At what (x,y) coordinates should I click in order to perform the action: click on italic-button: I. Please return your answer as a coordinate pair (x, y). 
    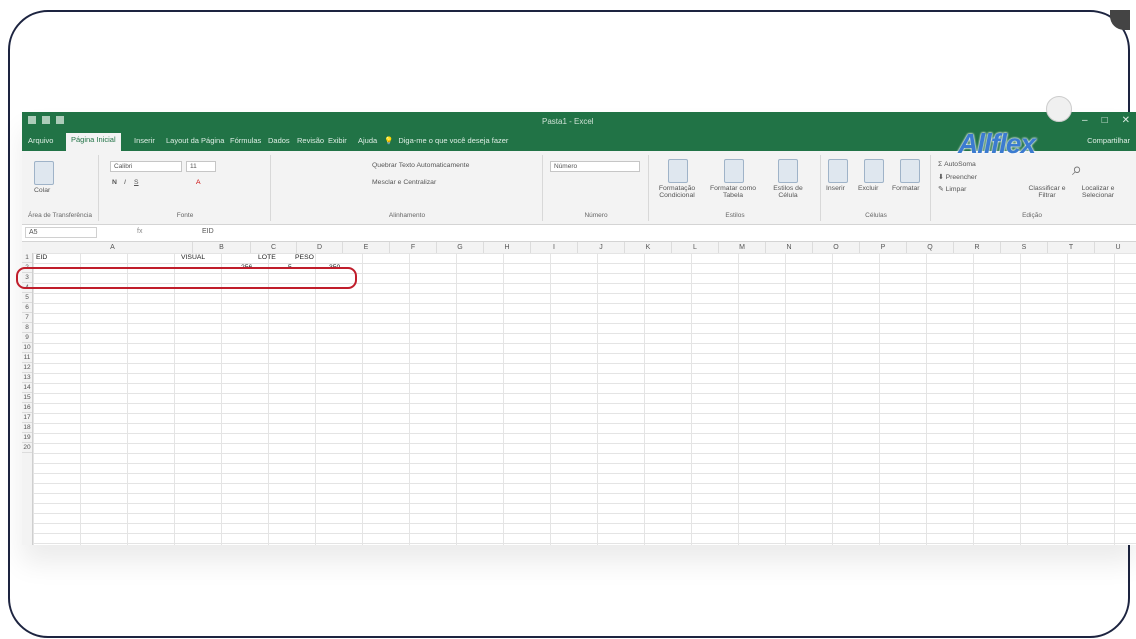
    Looking at the image, I should click on (125, 182).